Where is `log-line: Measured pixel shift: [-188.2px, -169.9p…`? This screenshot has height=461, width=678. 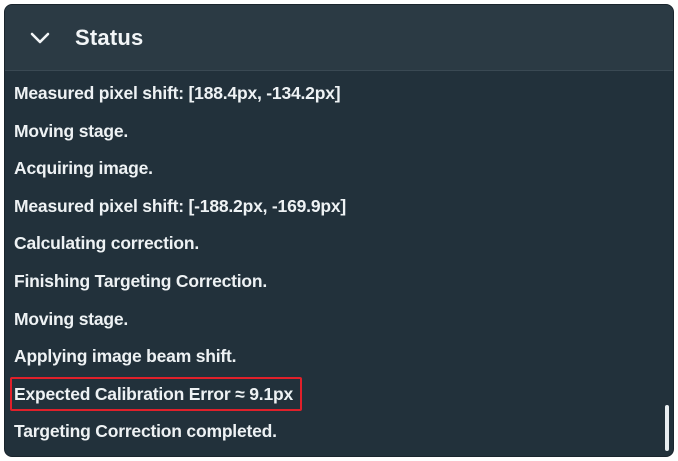 log-line: Measured pixel shift: [-188.2px, -169.9p… is located at coordinates (180, 205).